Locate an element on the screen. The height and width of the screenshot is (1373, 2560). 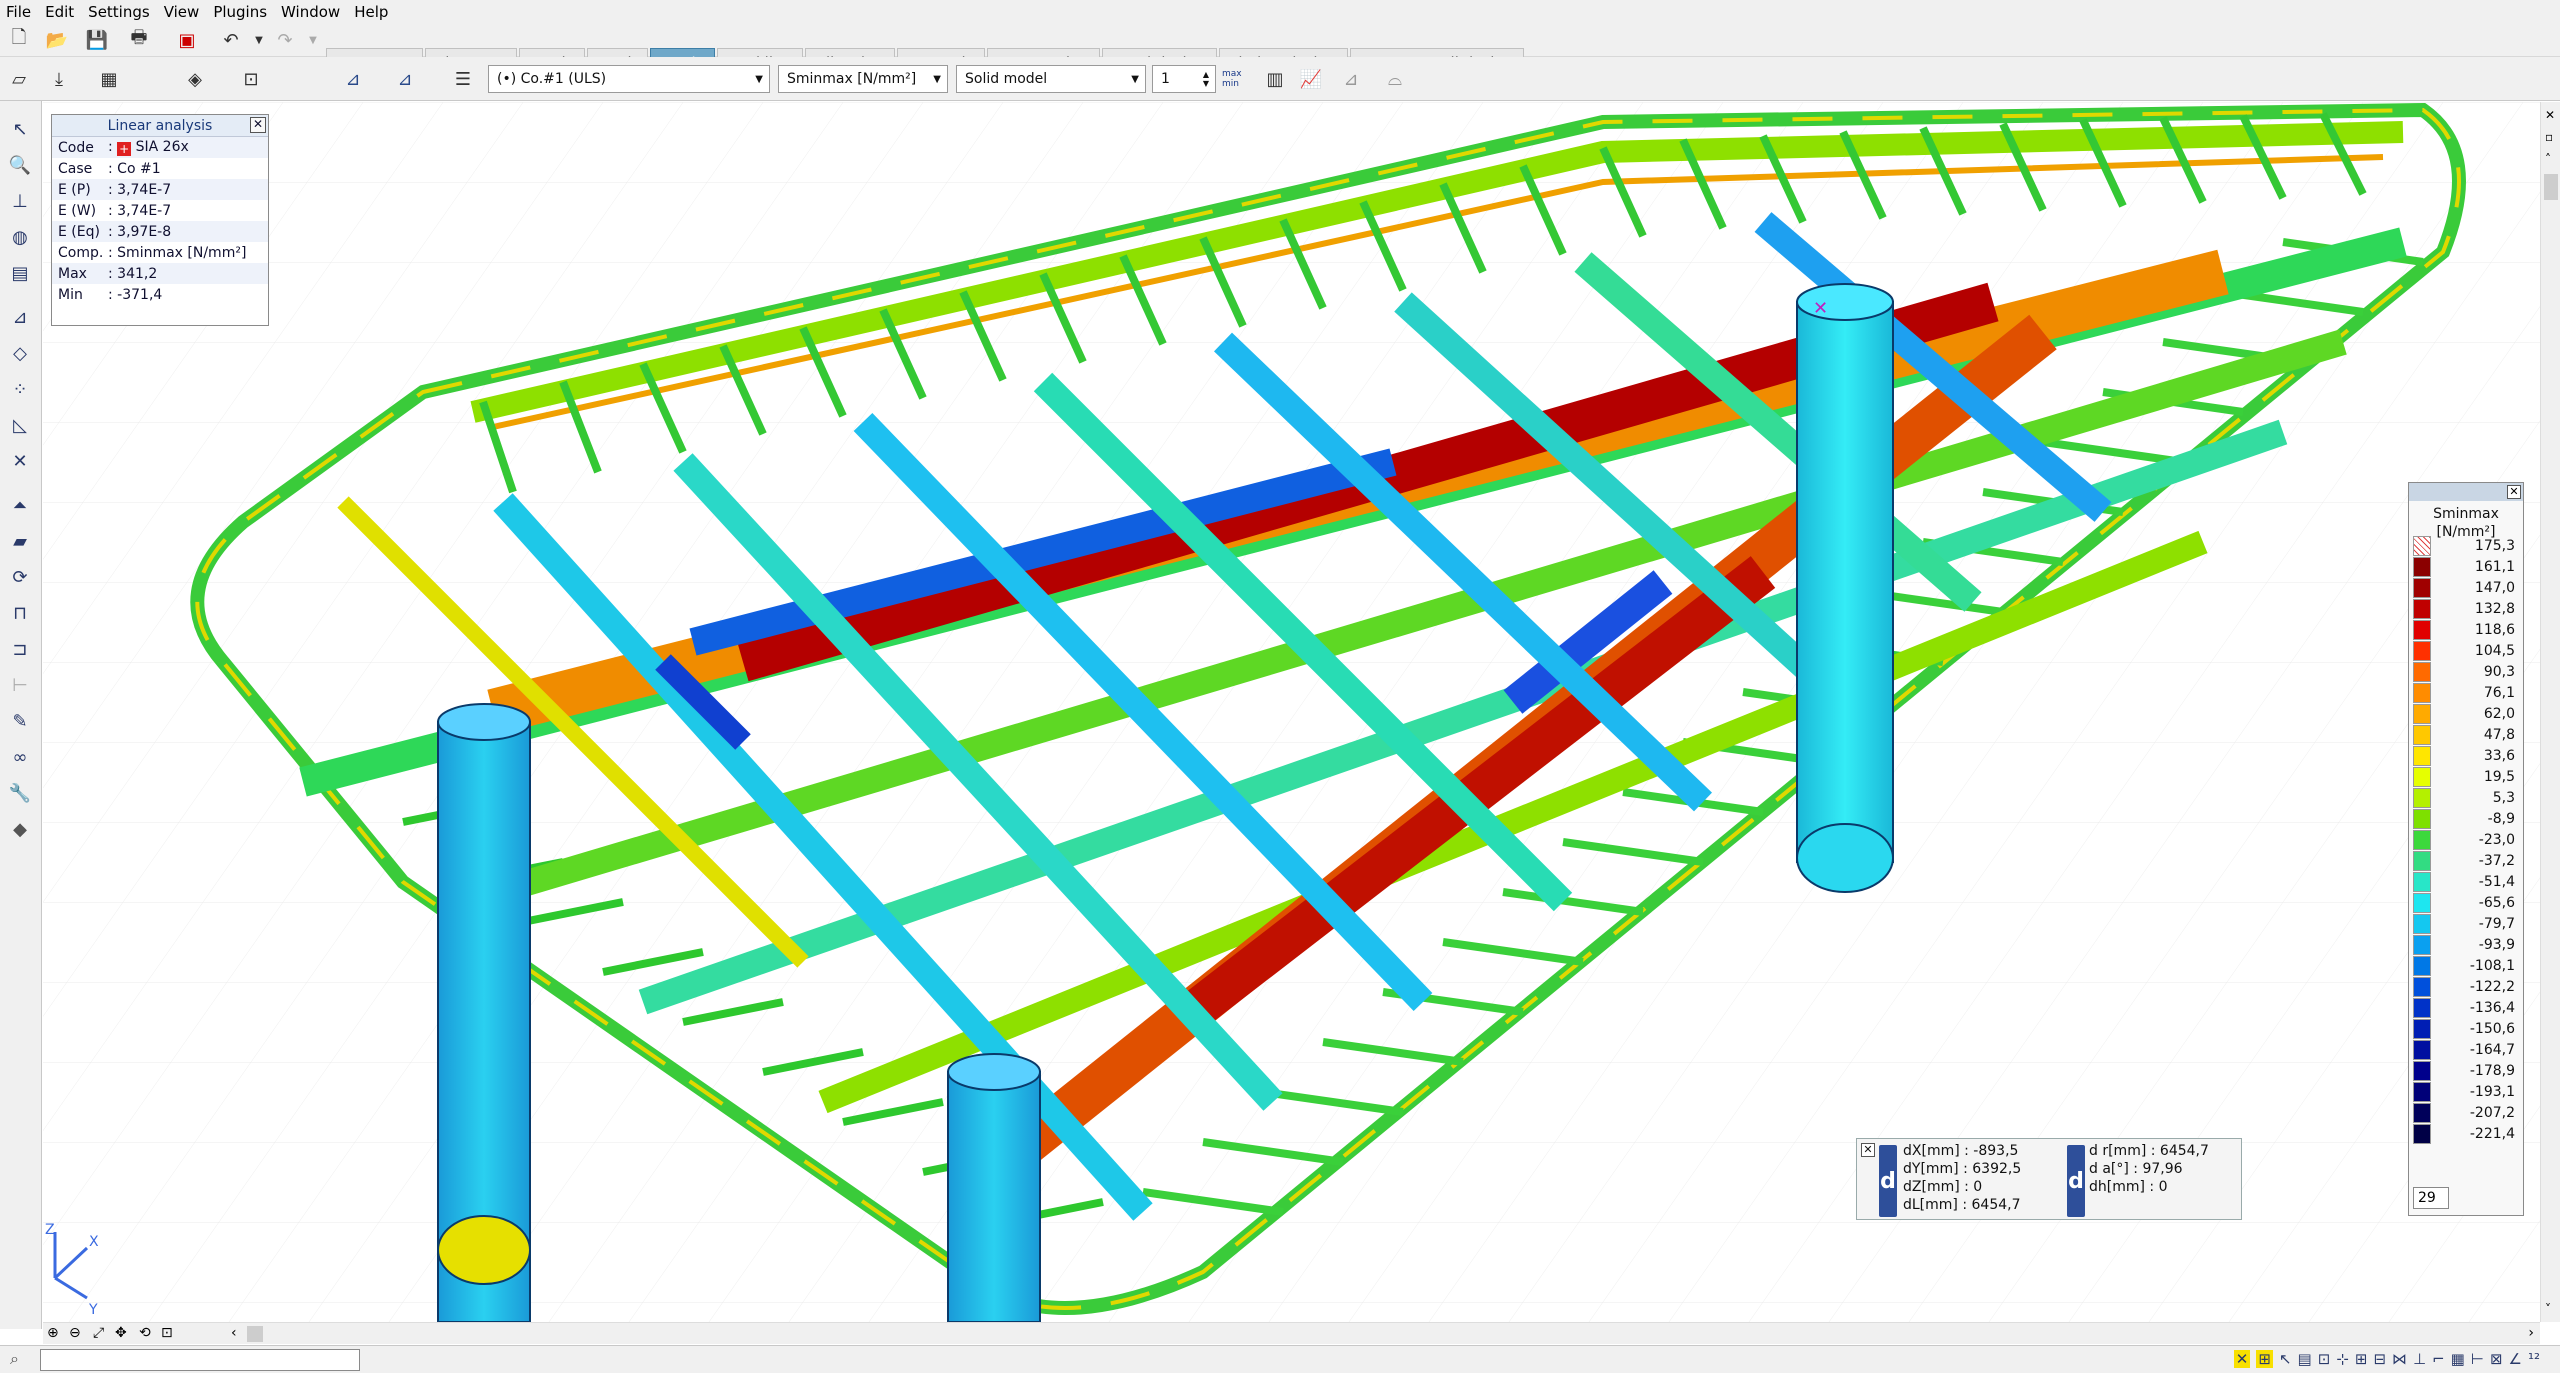
ruler-toggle-icon: ⊢ is located at coordinates (2477, 1359).